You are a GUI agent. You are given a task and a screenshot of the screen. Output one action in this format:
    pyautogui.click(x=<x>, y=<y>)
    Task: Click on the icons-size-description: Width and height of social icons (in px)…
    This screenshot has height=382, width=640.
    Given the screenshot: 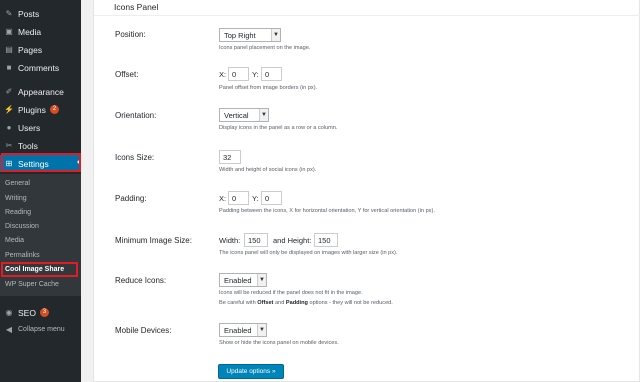 What is the action you would take?
    pyautogui.click(x=268, y=170)
    